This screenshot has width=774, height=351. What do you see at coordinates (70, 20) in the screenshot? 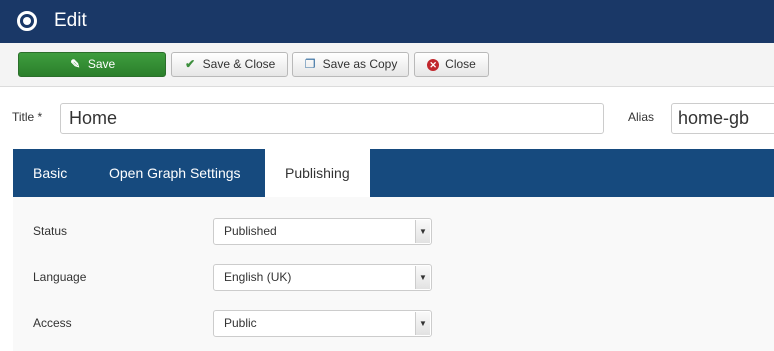
I see `page-title: Edit` at bounding box center [70, 20].